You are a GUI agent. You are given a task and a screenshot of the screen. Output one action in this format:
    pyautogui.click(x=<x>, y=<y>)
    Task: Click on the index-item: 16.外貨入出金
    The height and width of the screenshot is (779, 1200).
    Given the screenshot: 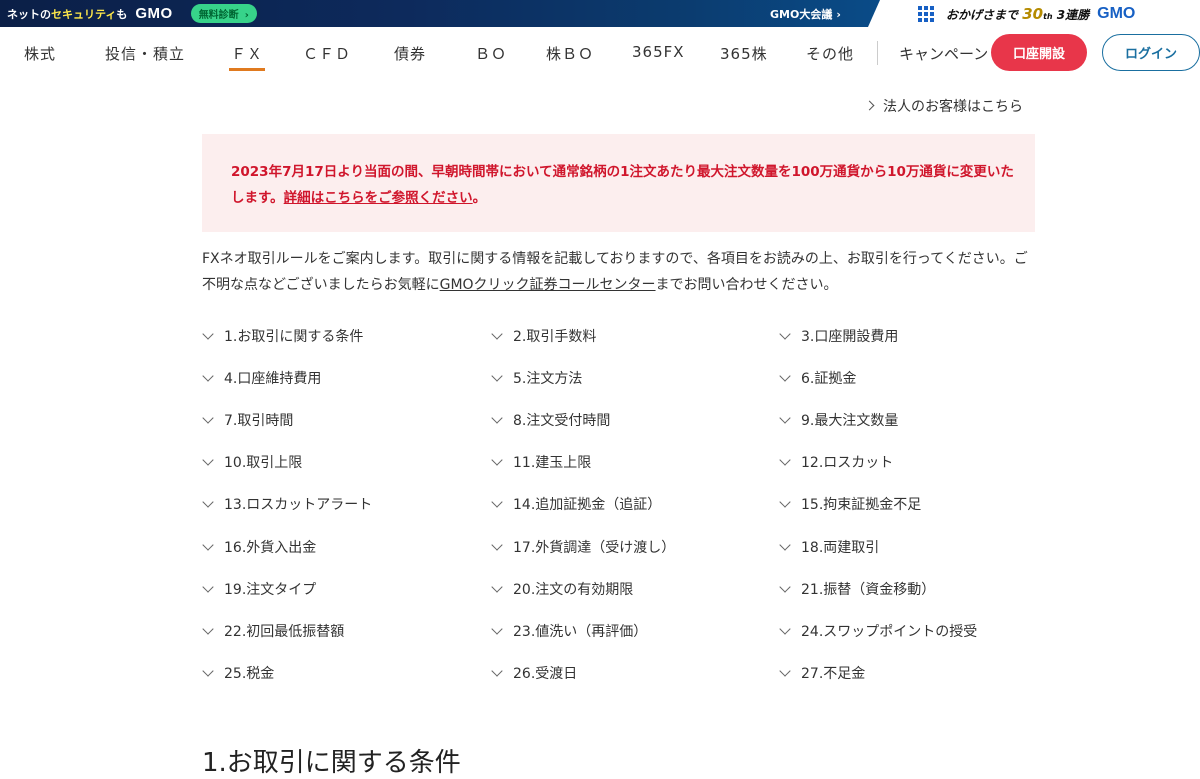 What is the action you would take?
    pyautogui.click(x=259, y=547)
    